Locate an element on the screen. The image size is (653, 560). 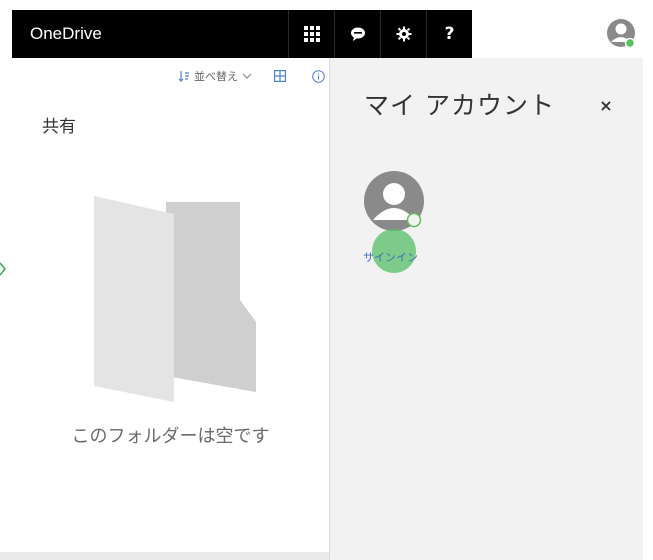
gear-icon is located at coordinates (403, 34).